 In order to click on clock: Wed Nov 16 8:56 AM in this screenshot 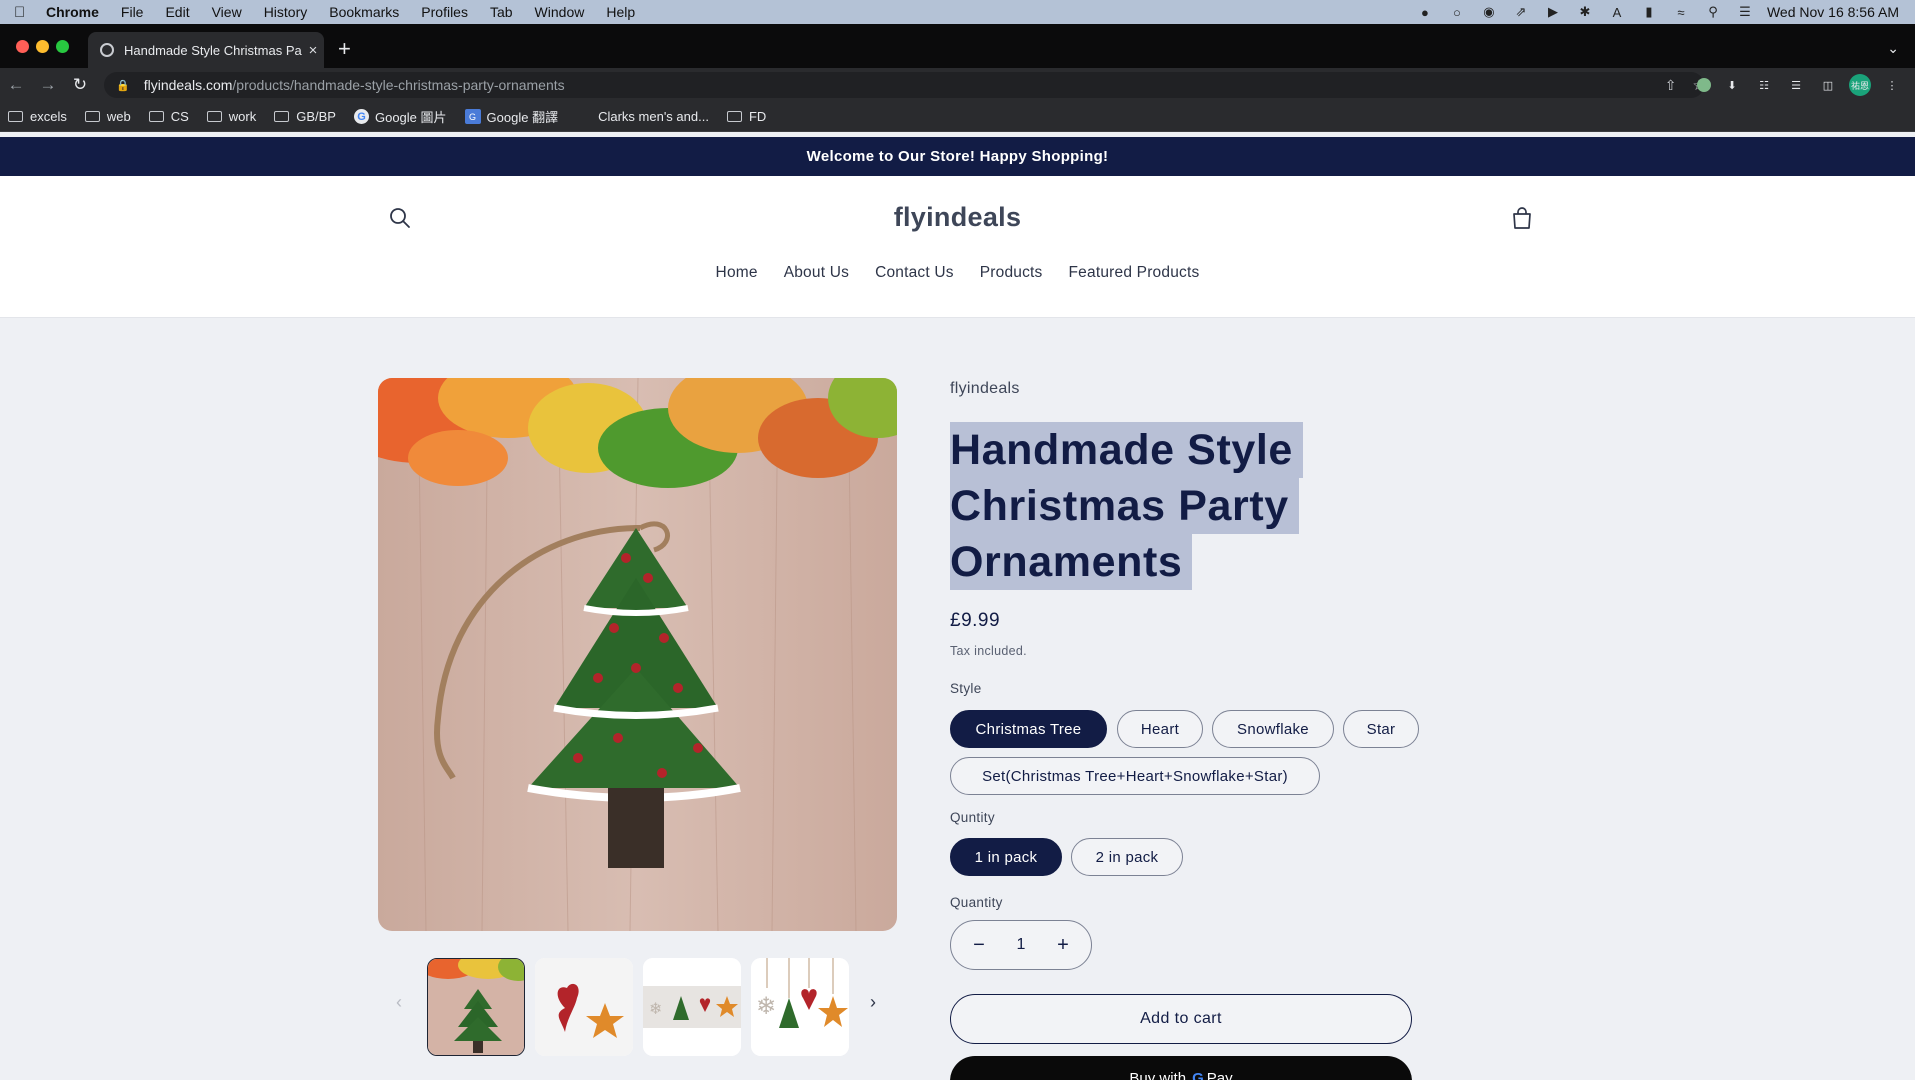, I will do `click(1833, 12)`.